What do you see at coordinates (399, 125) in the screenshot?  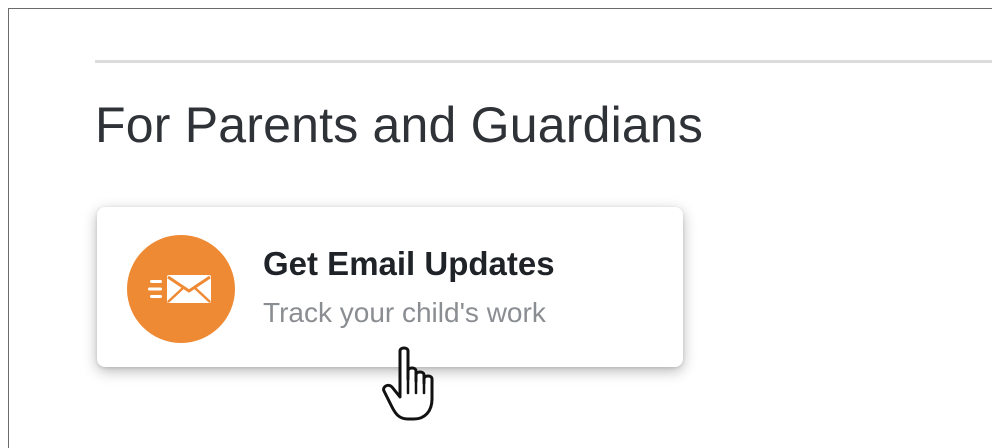 I see `section-title: For Parents and Guardians` at bounding box center [399, 125].